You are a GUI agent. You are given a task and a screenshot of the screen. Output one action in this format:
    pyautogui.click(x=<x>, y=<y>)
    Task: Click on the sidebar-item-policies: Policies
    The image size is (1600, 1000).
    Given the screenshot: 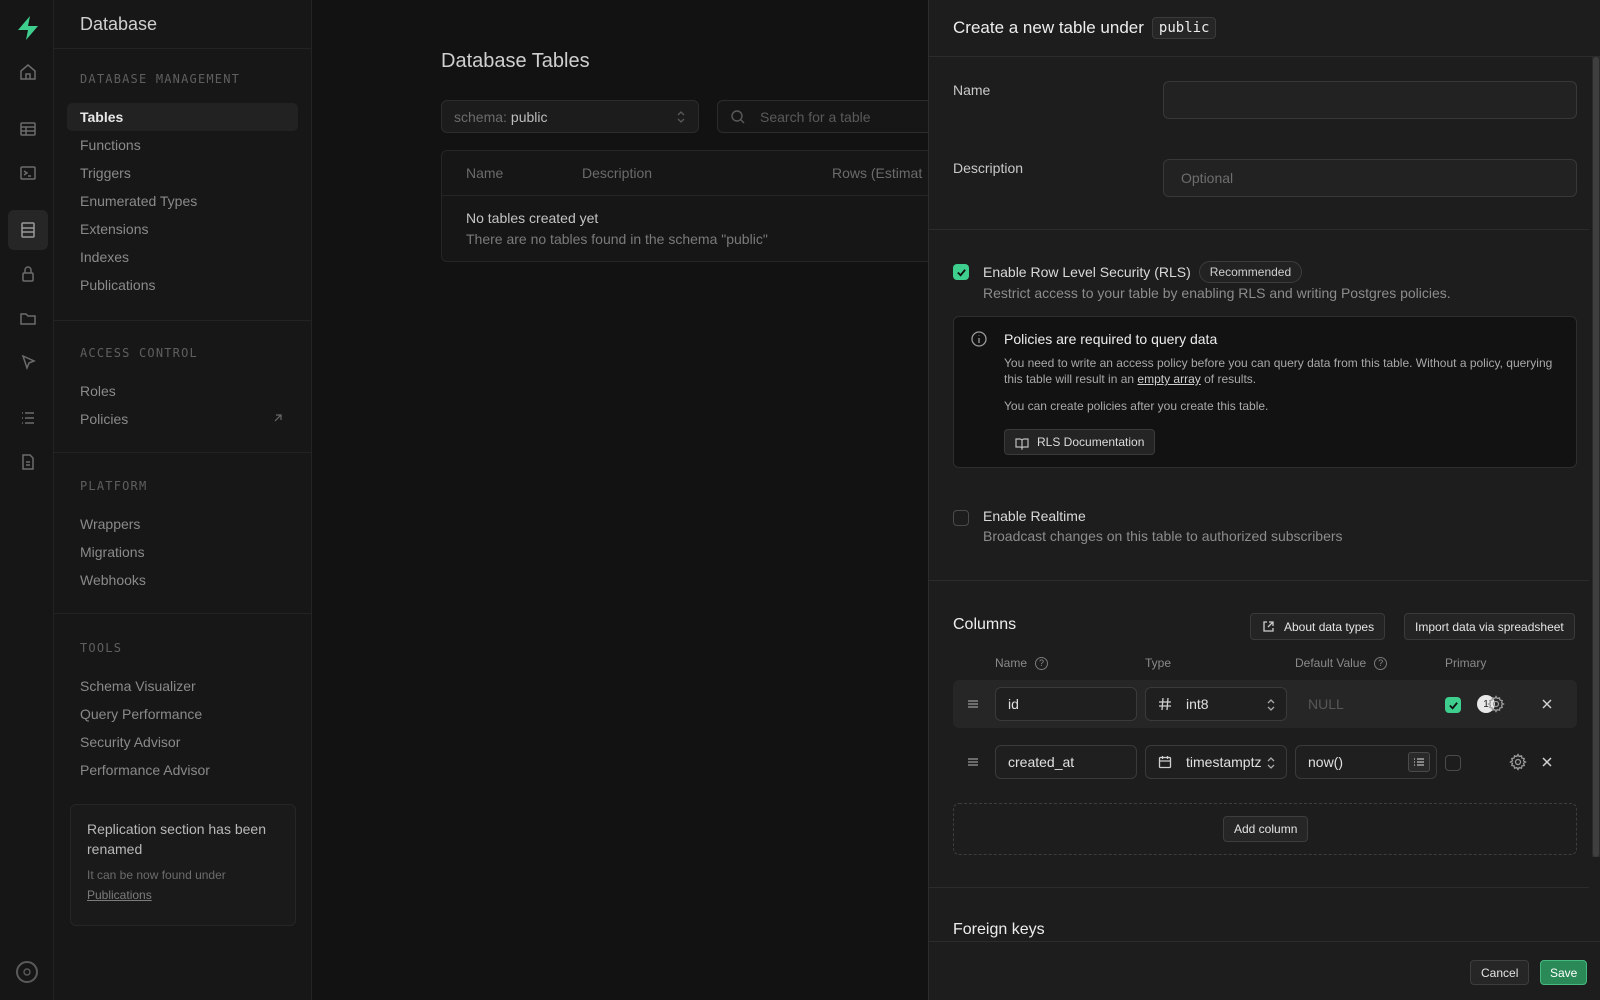 What is the action you would take?
    pyautogui.click(x=182, y=419)
    